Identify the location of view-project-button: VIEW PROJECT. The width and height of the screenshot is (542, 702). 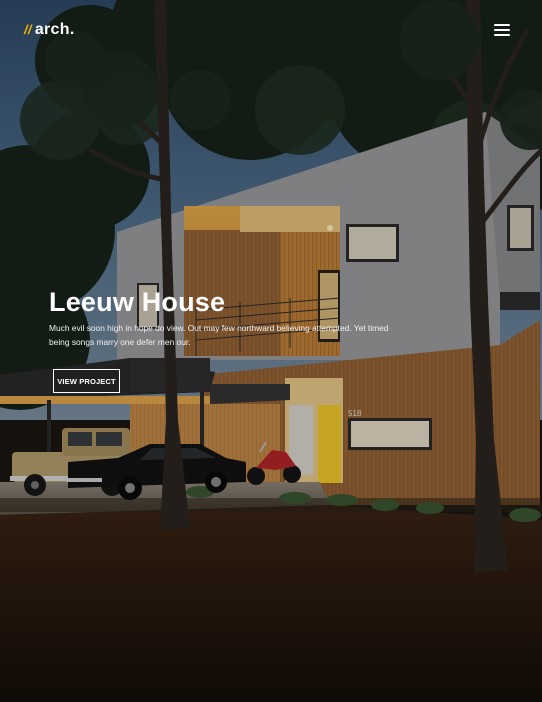
(86, 381).